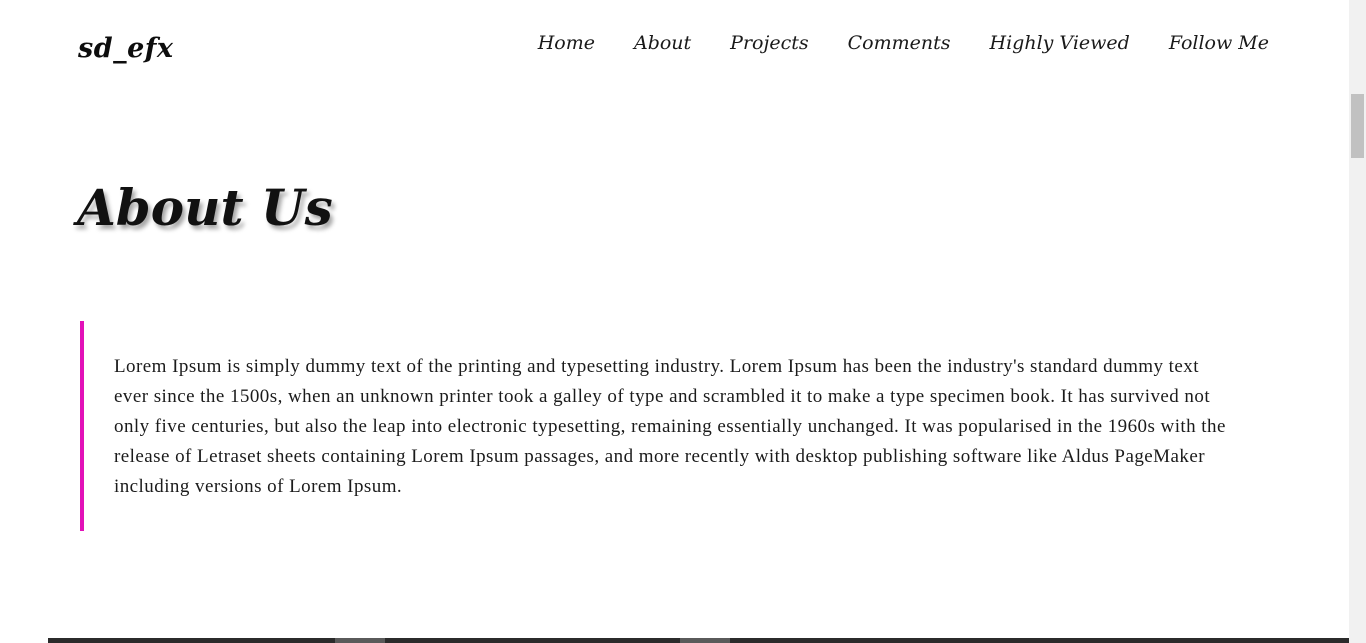 The width and height of the screenshot is (1366, 643). What do you see at coordinates (125, 48) in the screenshot?
I see `brand-logo: sd_efx` at bounding box center [125, 48].